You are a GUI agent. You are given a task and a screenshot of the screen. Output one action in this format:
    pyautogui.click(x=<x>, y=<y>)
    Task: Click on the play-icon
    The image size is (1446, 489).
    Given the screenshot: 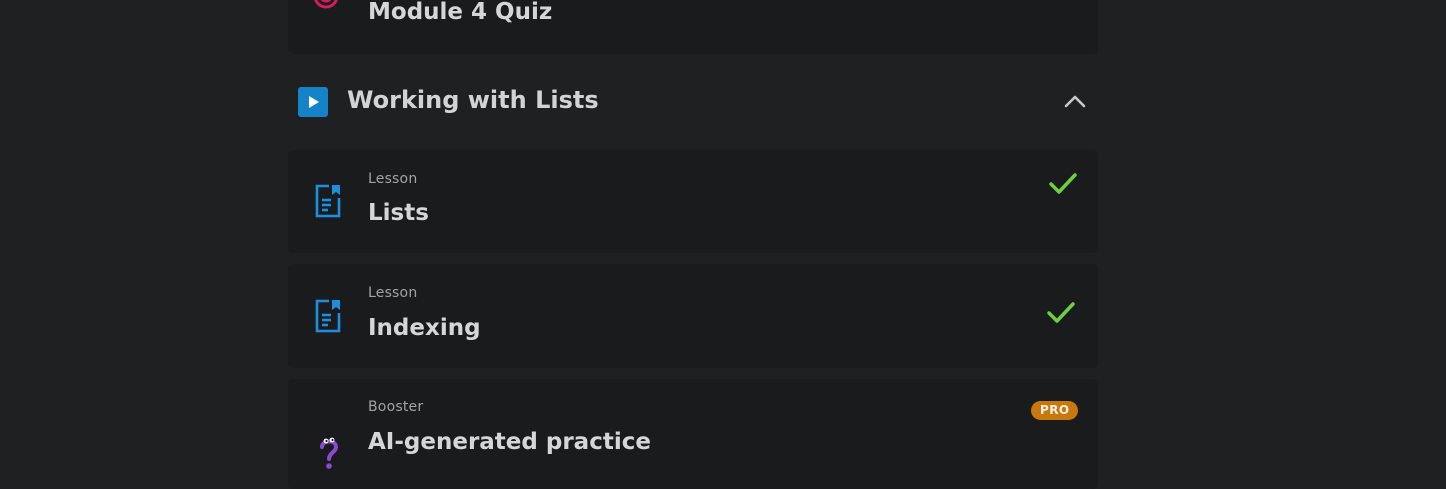 What is the action you would take?
    pyautogui.click(x=313, y=102)
    